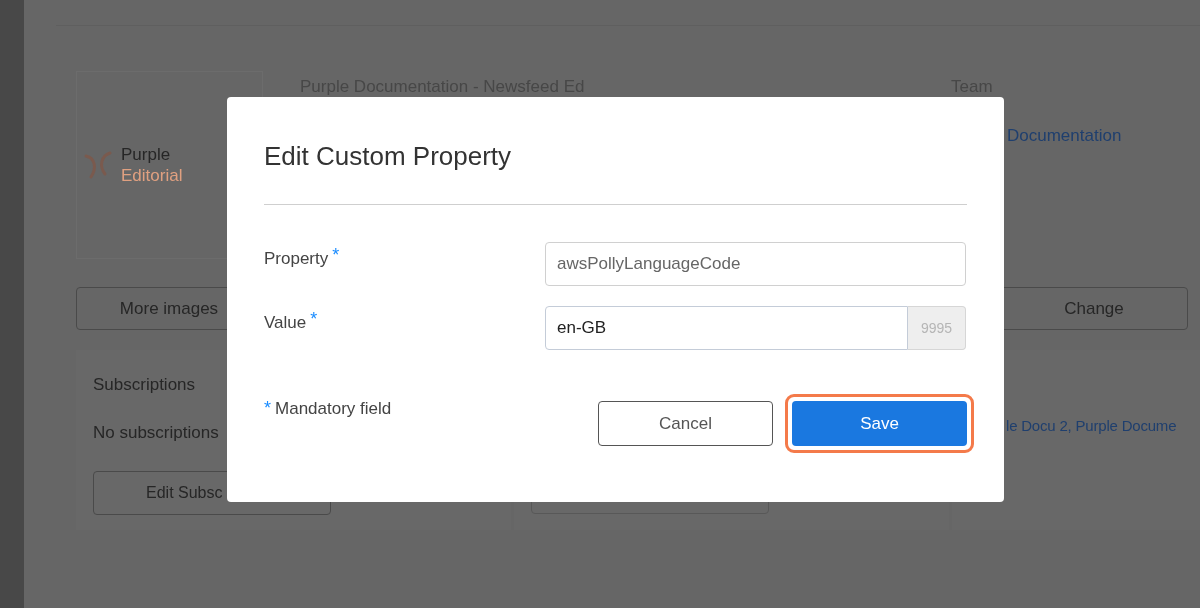  What do you see at coordinates (615, 151) in the screenshot?
I see `dialog-title: Edit Custom Property` at bounding box center [615, 151].